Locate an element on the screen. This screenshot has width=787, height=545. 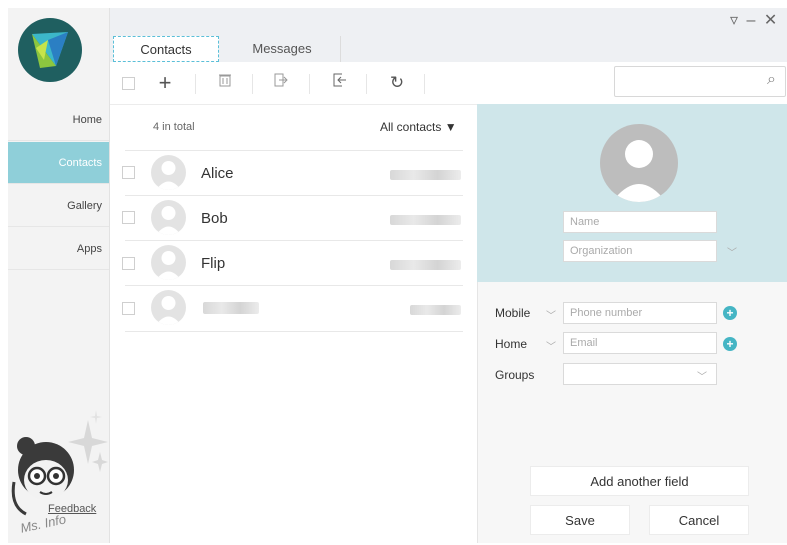
save-button: Save is located at coordinates (580, 520).